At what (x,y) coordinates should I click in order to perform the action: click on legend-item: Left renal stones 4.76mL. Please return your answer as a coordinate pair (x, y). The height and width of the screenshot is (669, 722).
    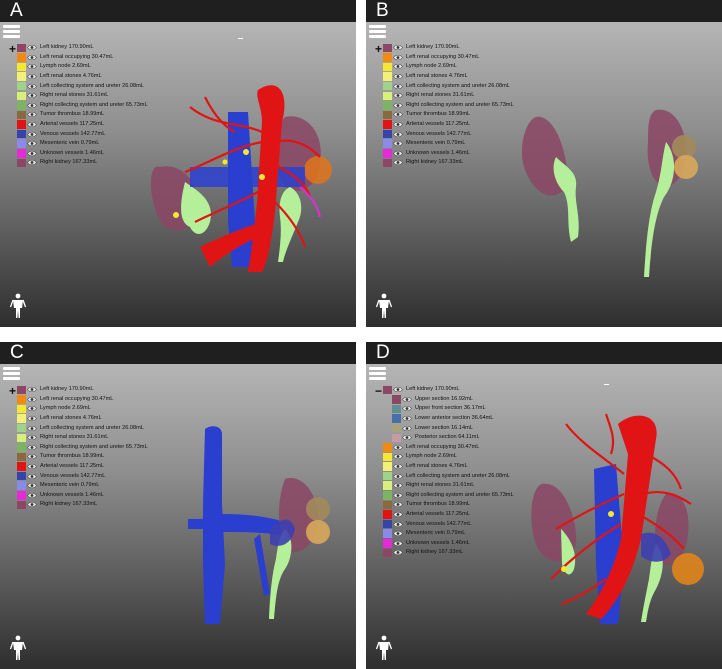
    Looking at the image, I should click on (448, 467).